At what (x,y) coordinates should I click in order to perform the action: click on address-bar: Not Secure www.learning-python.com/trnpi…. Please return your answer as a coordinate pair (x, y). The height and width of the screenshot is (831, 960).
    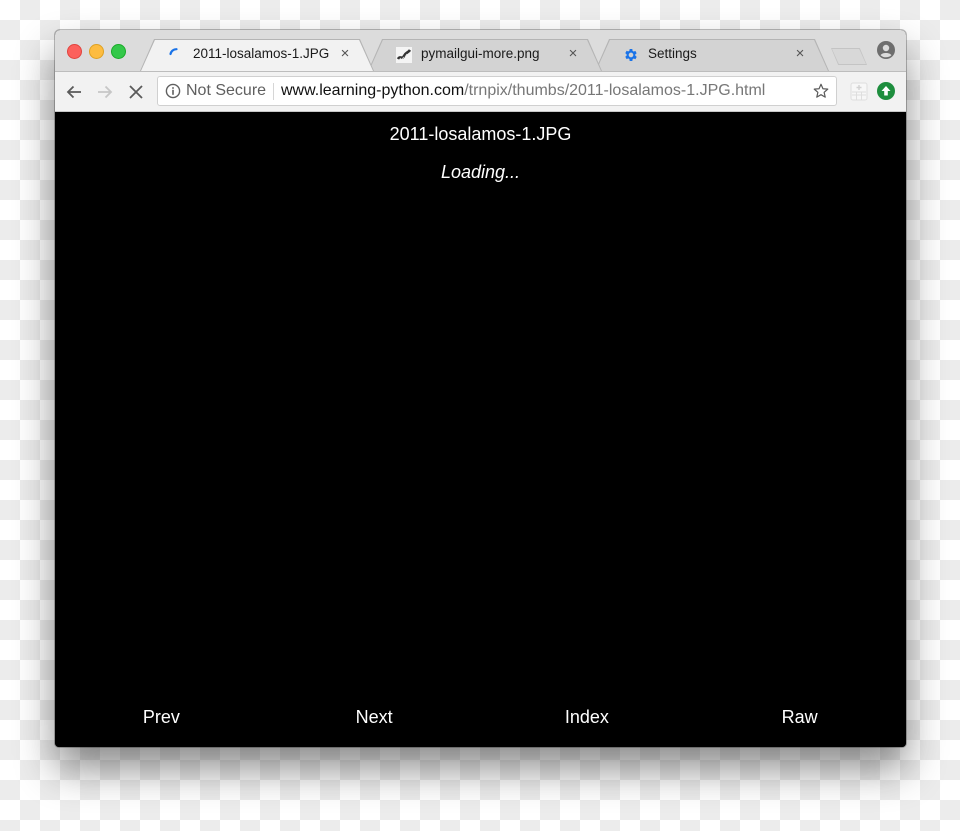
    Looking at the image, I should click on (497, 91).